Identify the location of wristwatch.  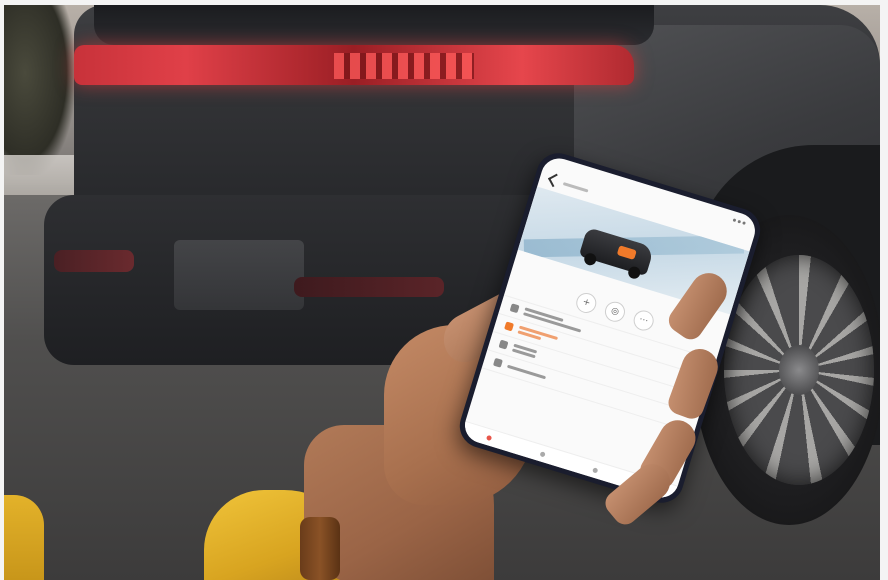
(320, 548).